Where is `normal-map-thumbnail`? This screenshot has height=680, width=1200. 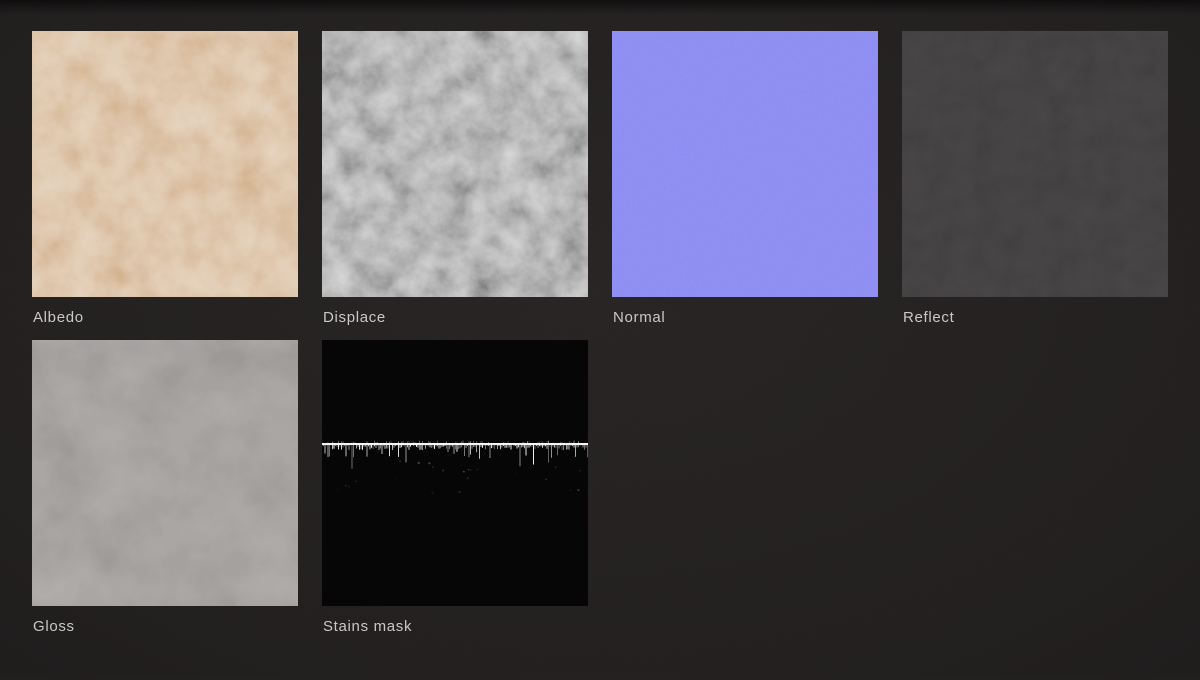
normal-map-thumbnail is located at coordinates (745, 164).